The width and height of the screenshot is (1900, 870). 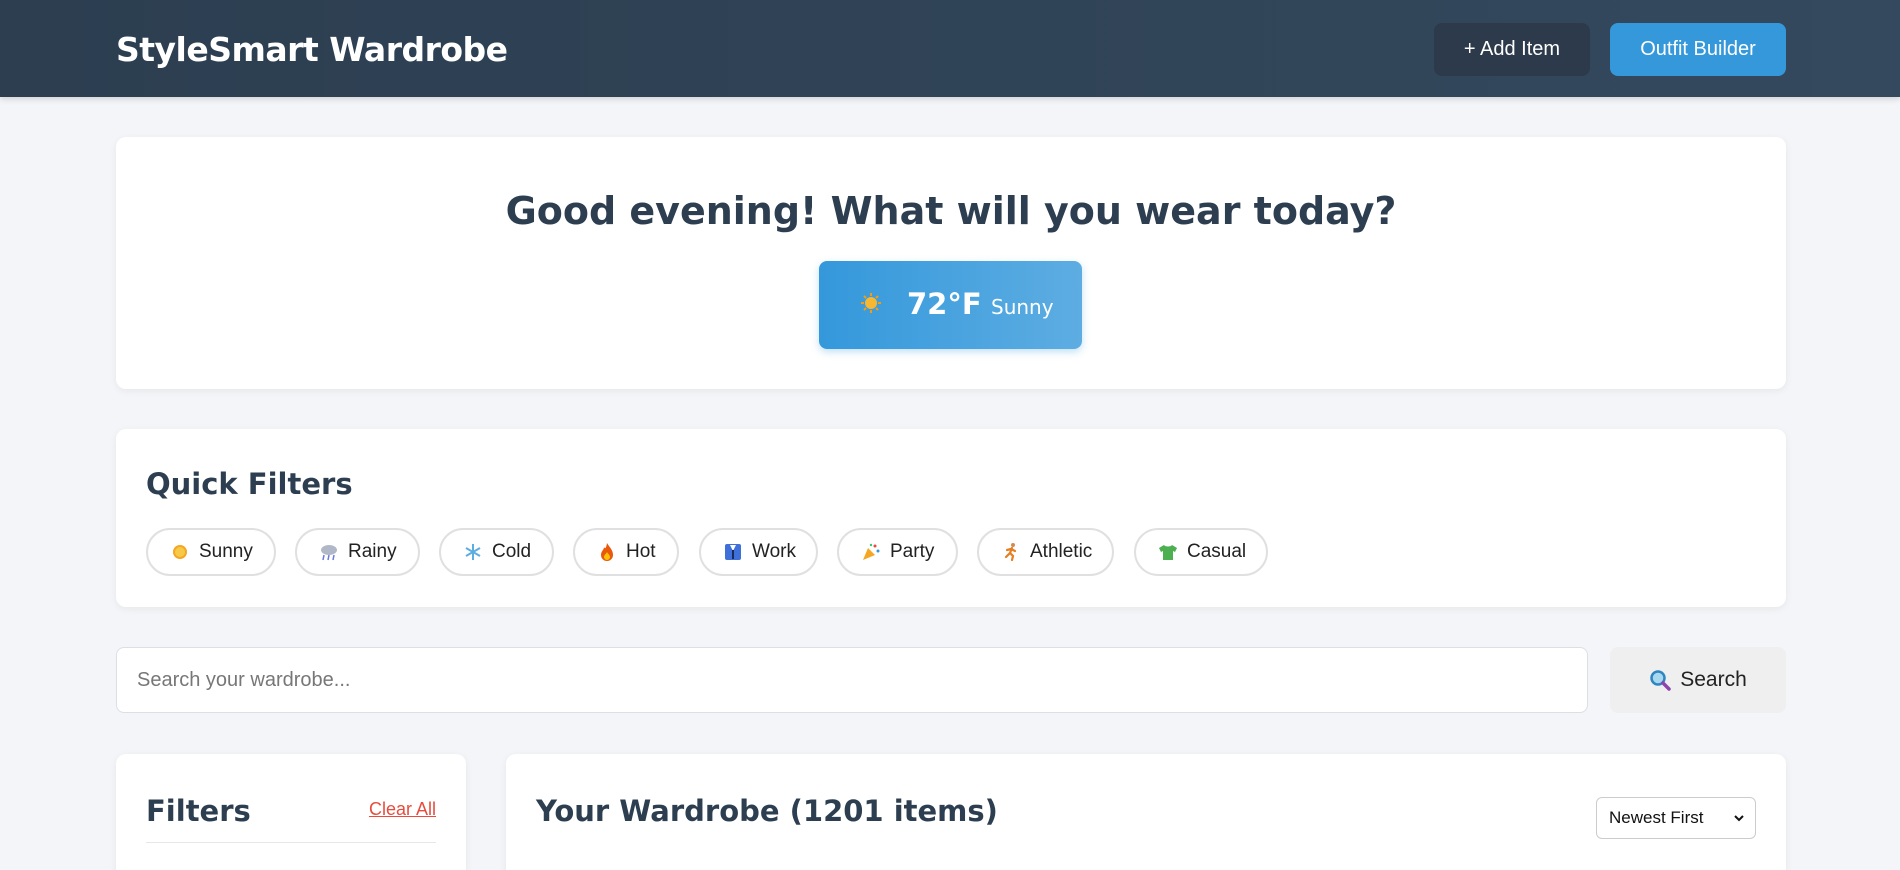 I want to click on chip-hot: Hot, so click(x=626, y=552).